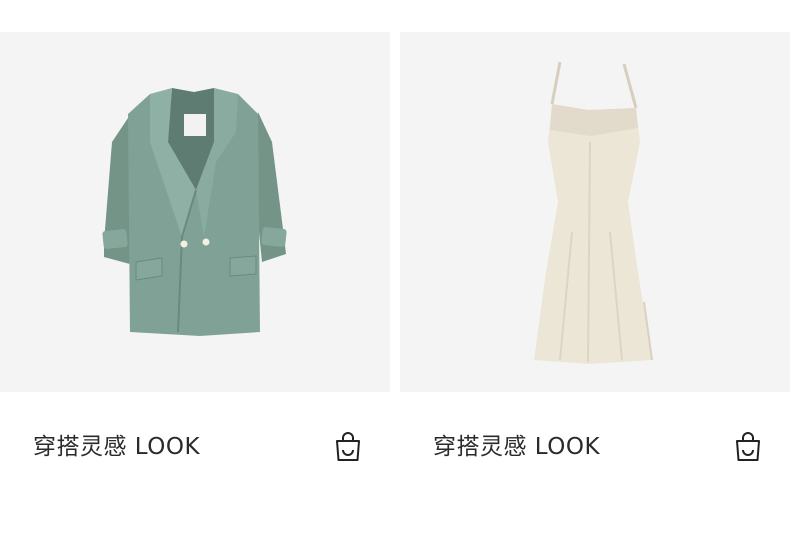 Image resolution: width=790 pixels, height=549 pixels. I want to click on slip-dress-image, so click(593, 212).